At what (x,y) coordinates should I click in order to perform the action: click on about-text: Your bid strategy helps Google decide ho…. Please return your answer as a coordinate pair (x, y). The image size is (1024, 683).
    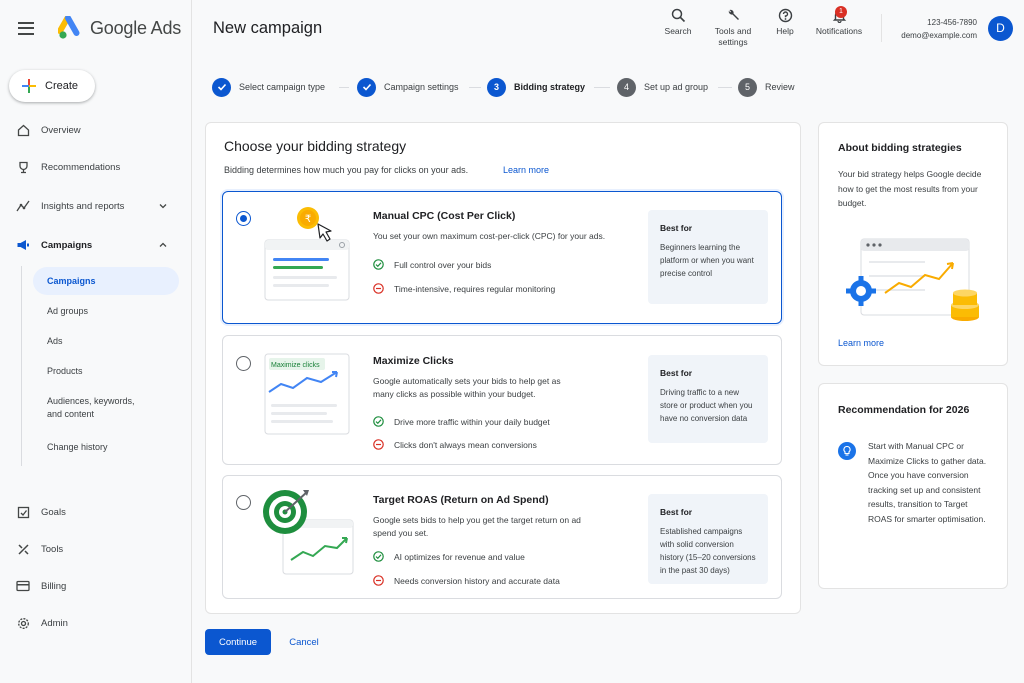
    Looking at the image, I should click on (910, 188).